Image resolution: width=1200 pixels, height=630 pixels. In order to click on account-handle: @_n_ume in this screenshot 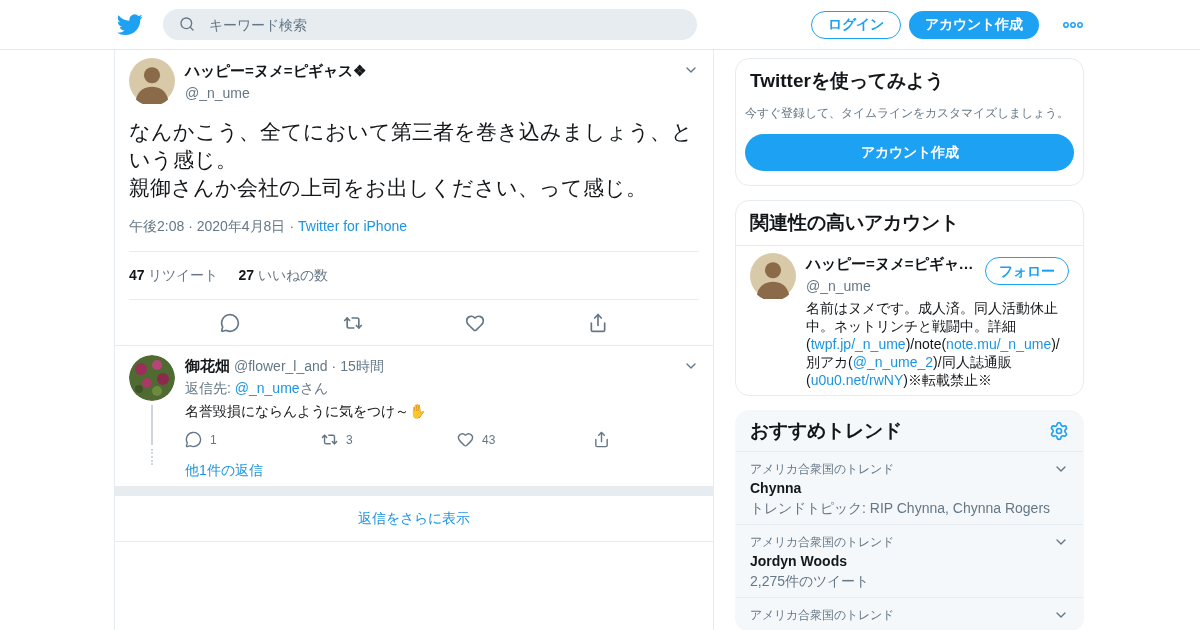, I will do `click(895, 286)`.